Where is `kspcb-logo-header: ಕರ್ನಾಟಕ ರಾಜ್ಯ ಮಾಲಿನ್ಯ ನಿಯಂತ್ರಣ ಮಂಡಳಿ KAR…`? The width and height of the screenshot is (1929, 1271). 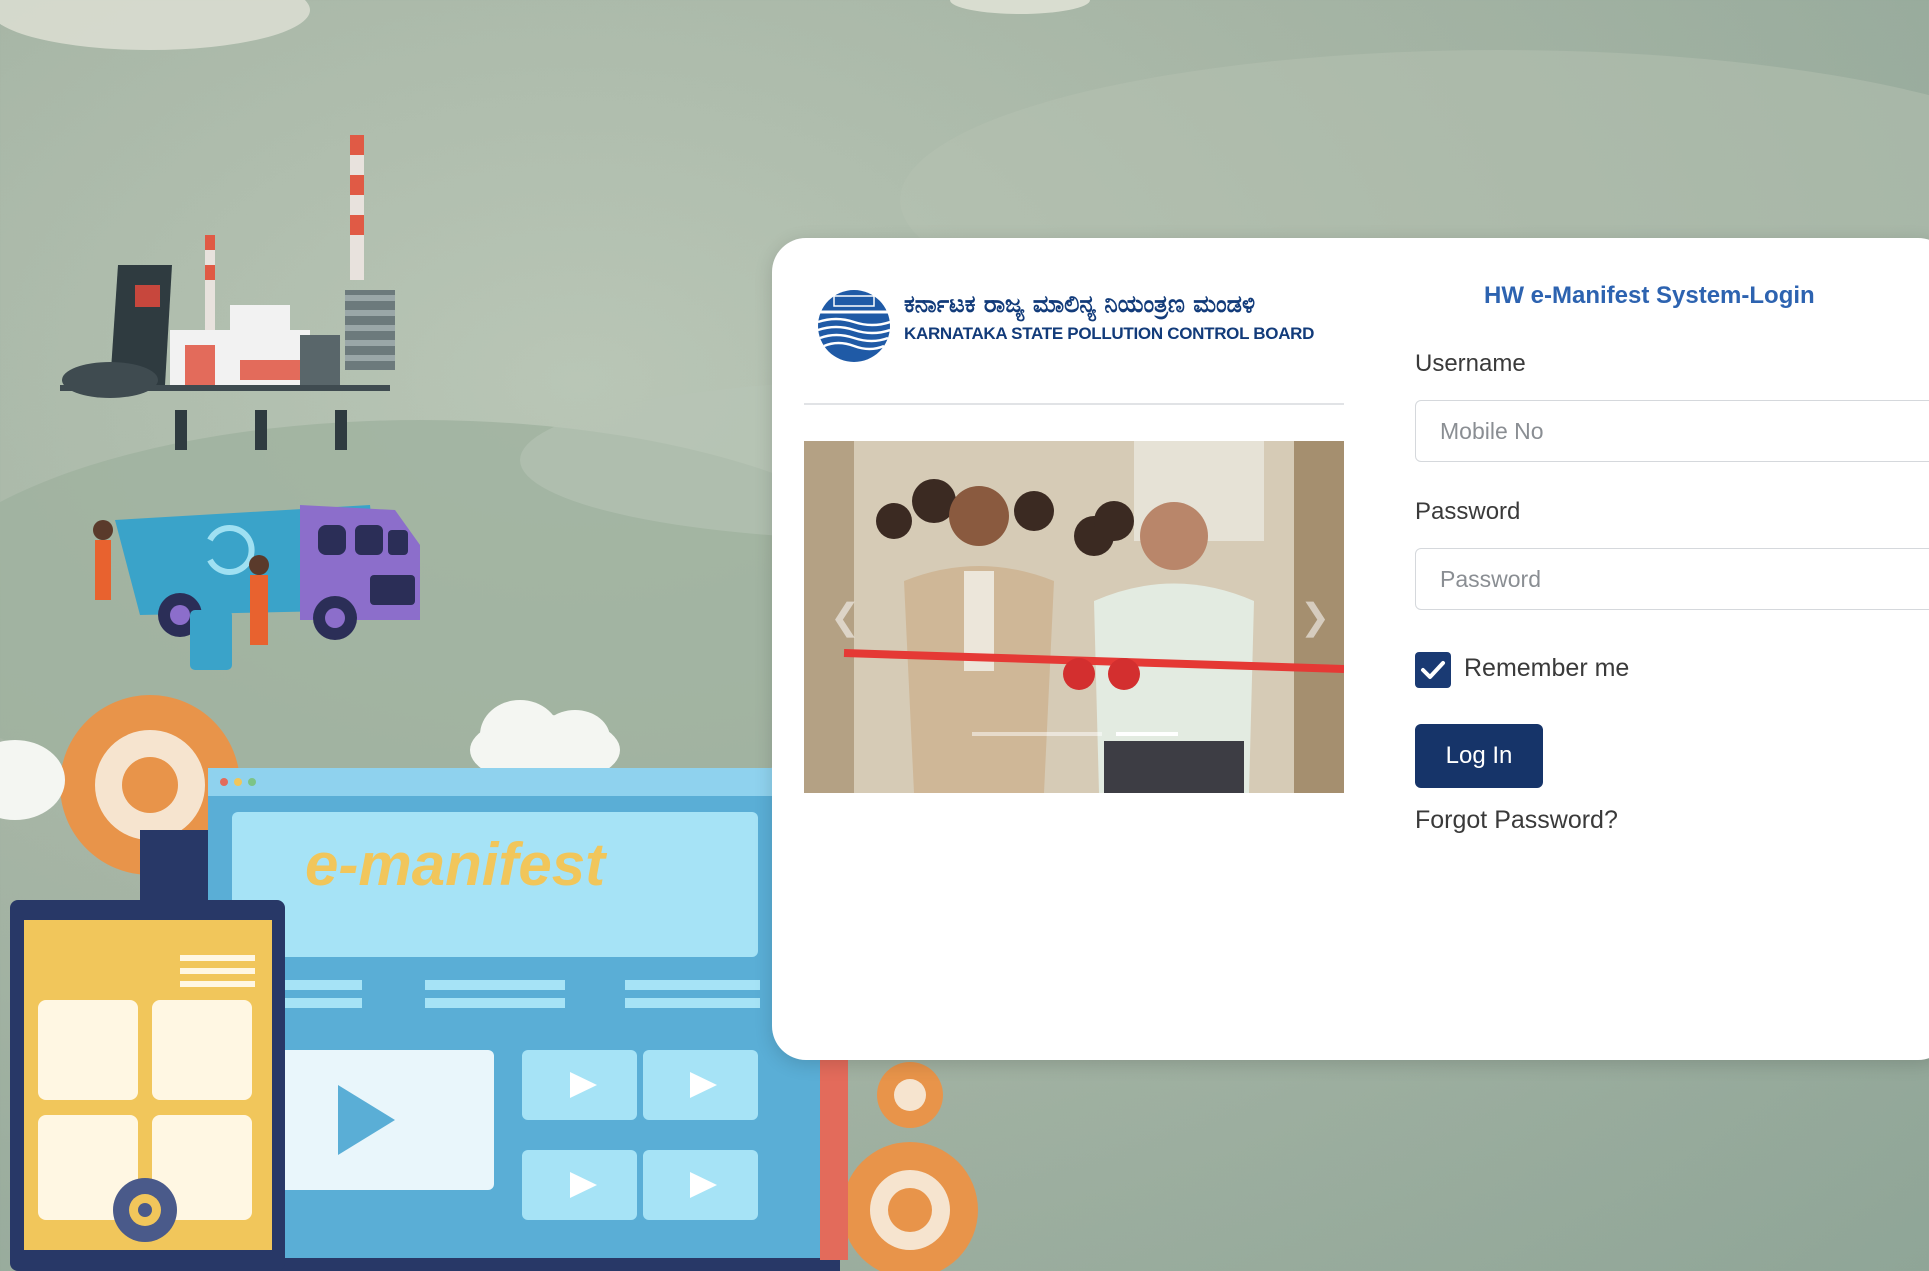
kspcb-logo-header: ಕರ್ನಾಟಕ ರಾಜ್ಯ ಮಾಲಿನ್ಯ ನಿಯಂತ್ರಣ ಮಂಡಳಿ KAR… is located at coordinates (1079, 323).